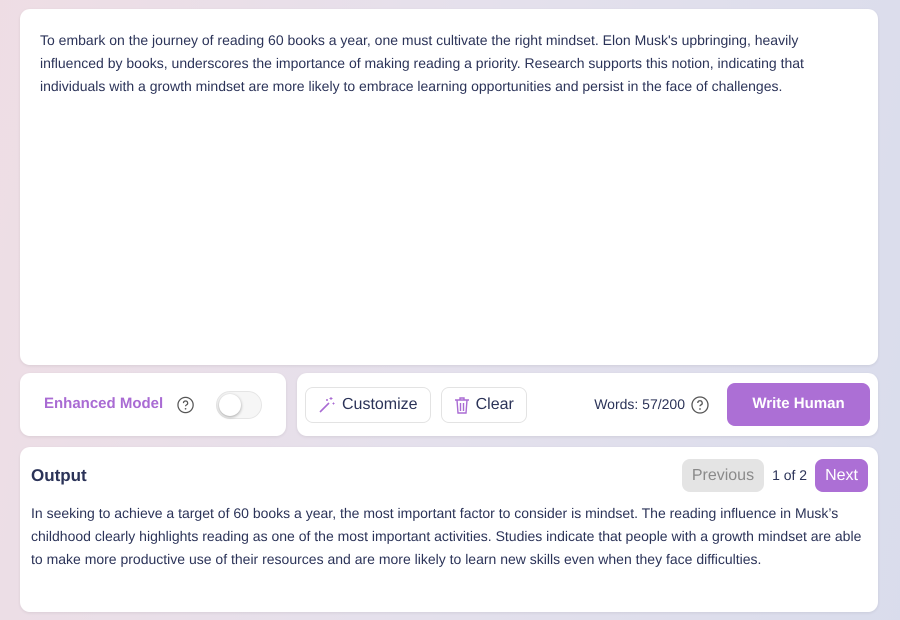  What do you see at coordinates (239, 404) in the screenshot?
I see `enhanced-model-toggle` at bounding box center [239, 404].